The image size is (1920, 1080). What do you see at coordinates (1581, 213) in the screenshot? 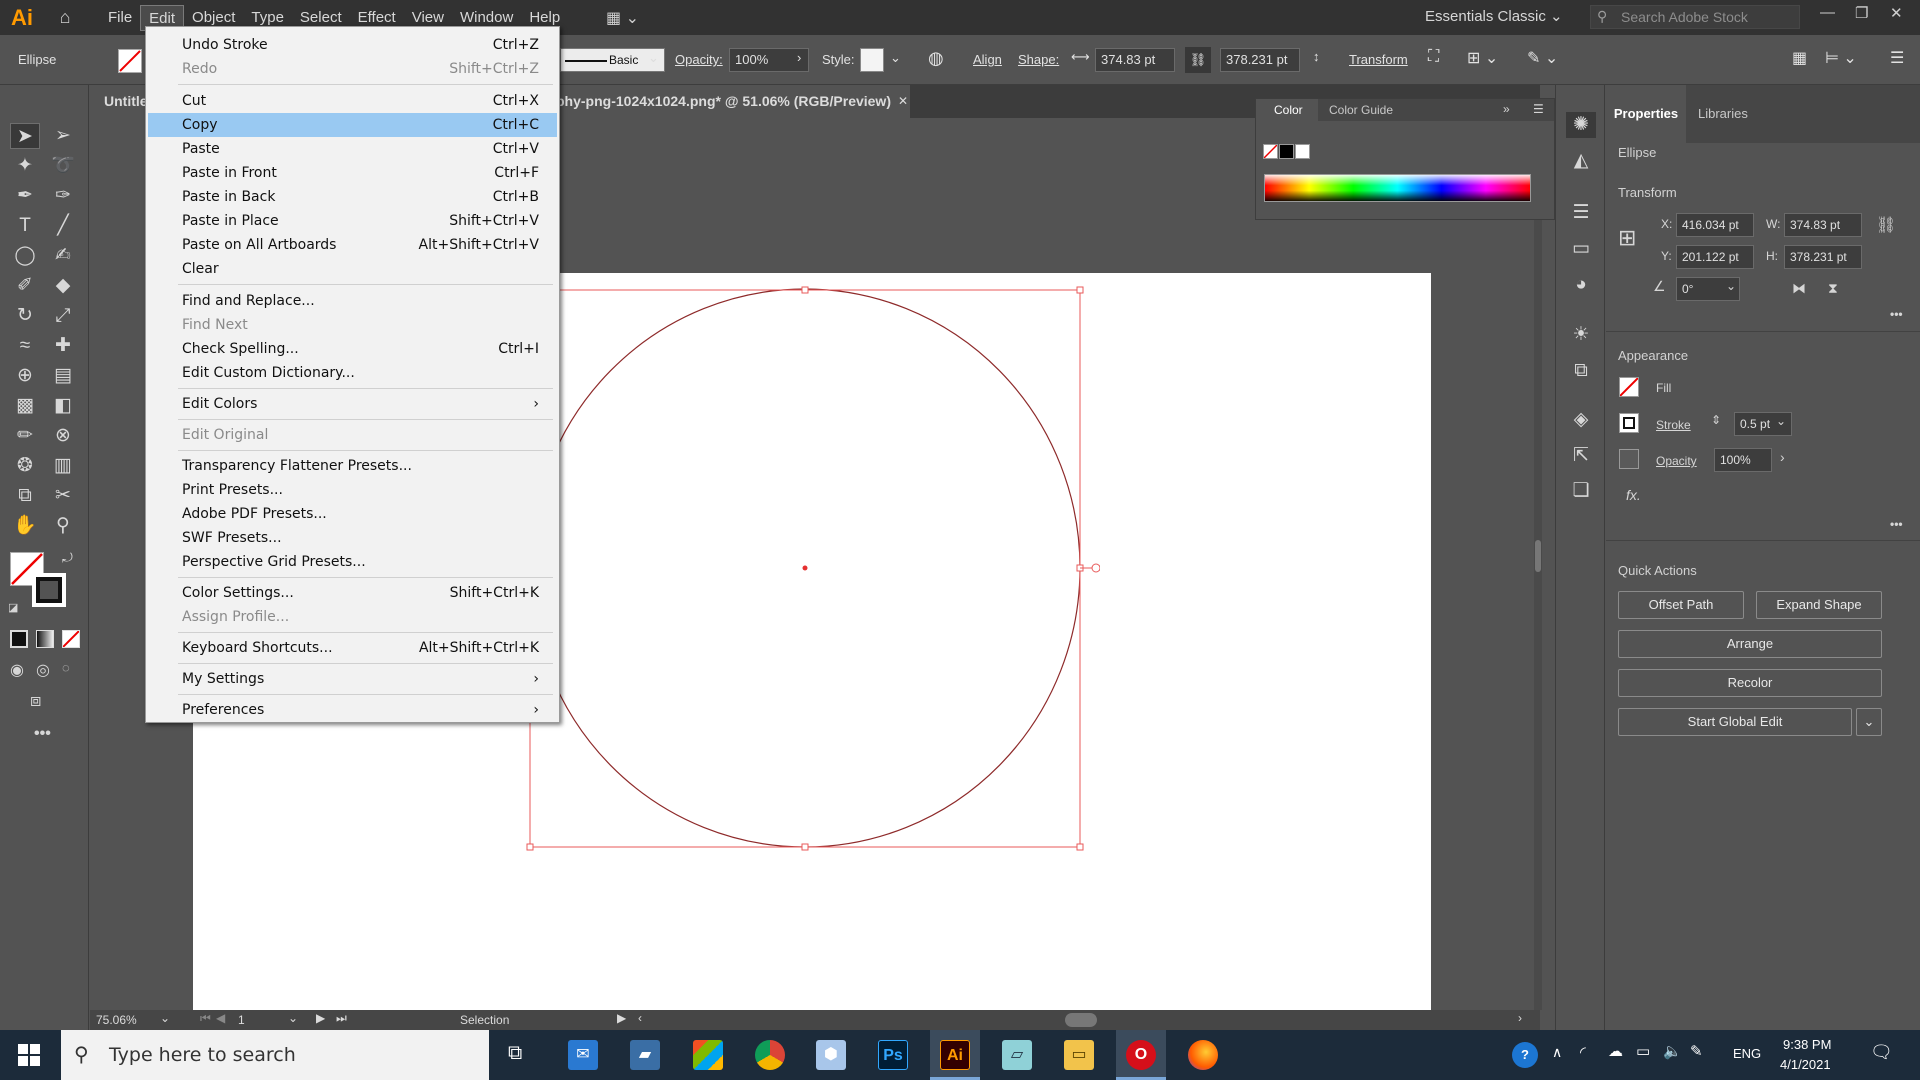
I see `stroke-panel-icon: ☰` at bounding box center [1581, 213].